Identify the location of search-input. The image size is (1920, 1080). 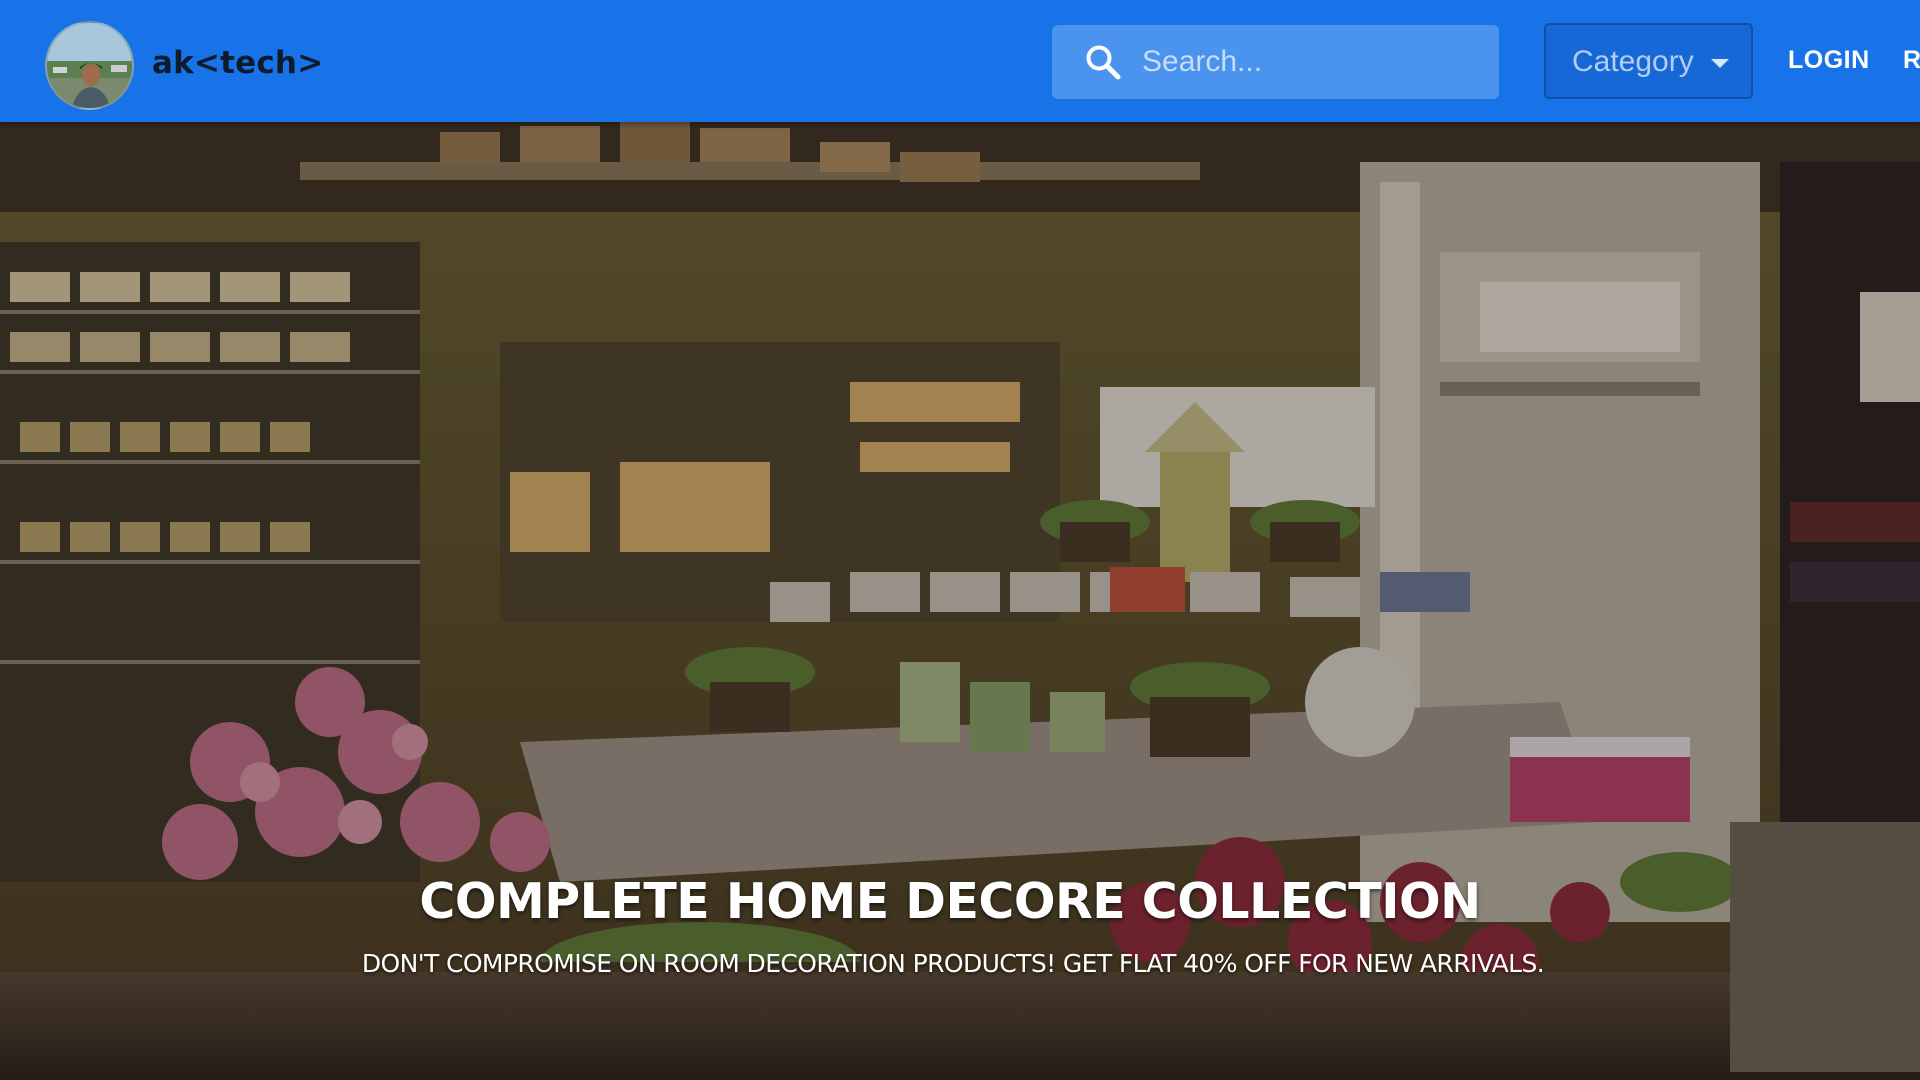
(1310, 62).